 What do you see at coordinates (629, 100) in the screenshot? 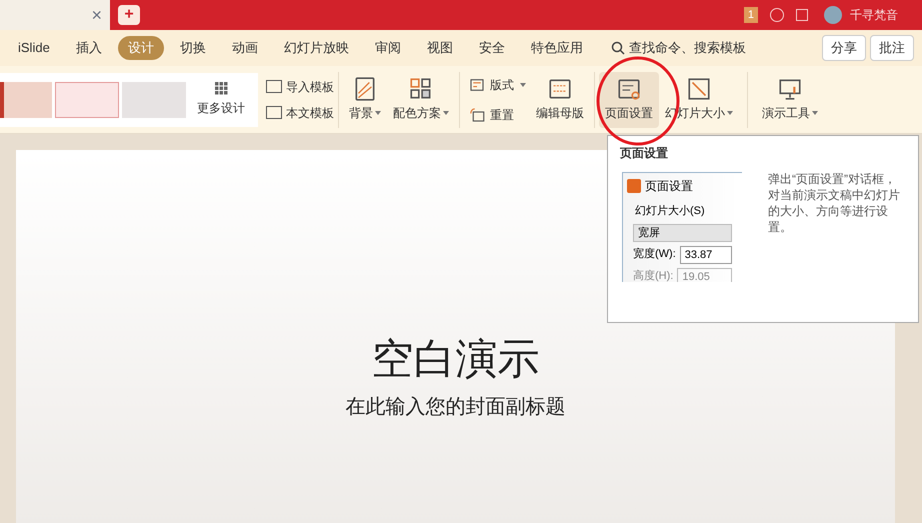
I see `ribbon-button: 页面设置` at bounding box center [629, 100].